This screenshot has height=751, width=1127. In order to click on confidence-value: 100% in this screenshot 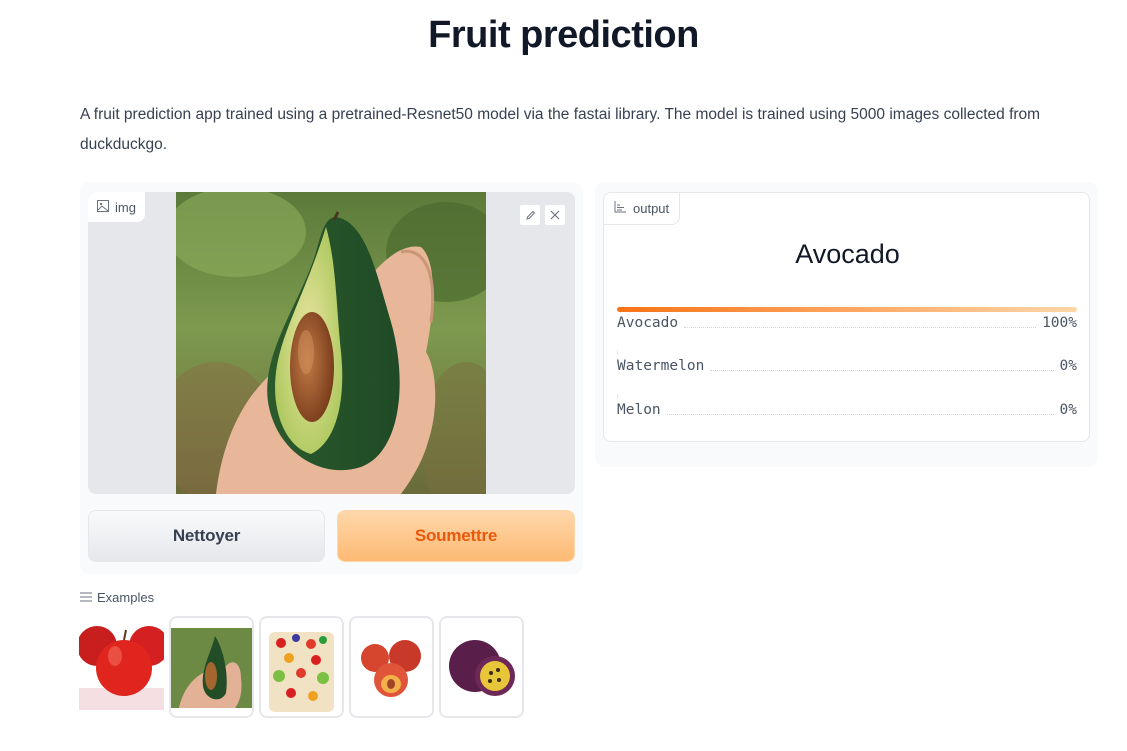, I will do `click(1059, 323)`.